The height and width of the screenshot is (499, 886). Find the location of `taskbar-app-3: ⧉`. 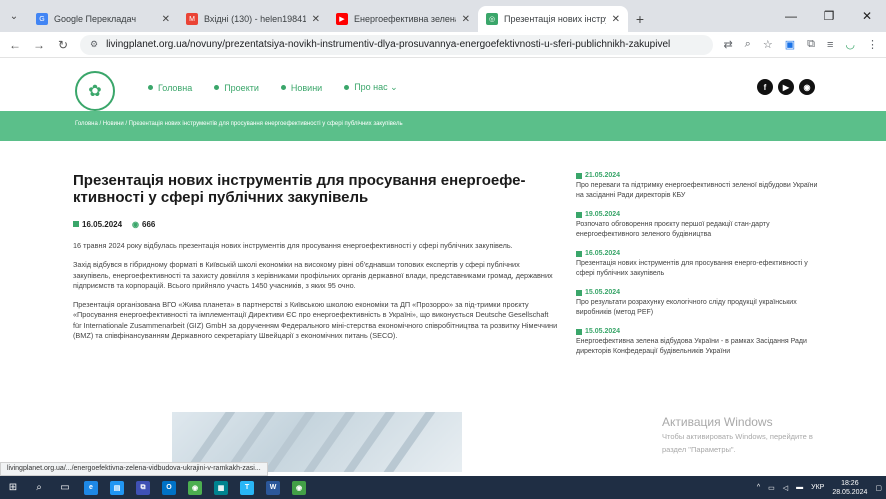

taskbar-app-3: ⧉ is located at coordinates (143, 487).